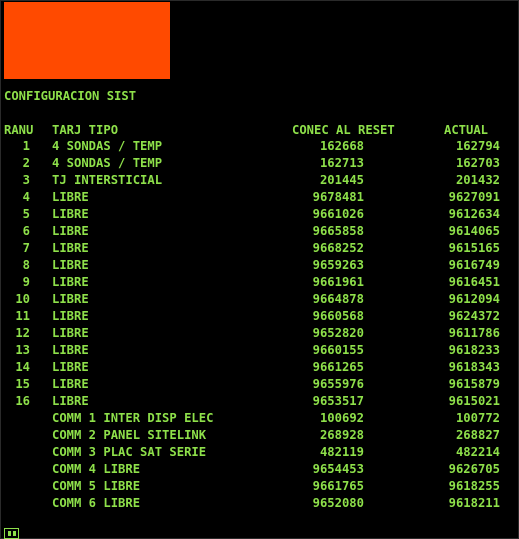 The image size is (519, 539). I want to click on table-row: COMM 1 INTER DISP ELEC 100692 100772, so click(260, 418).